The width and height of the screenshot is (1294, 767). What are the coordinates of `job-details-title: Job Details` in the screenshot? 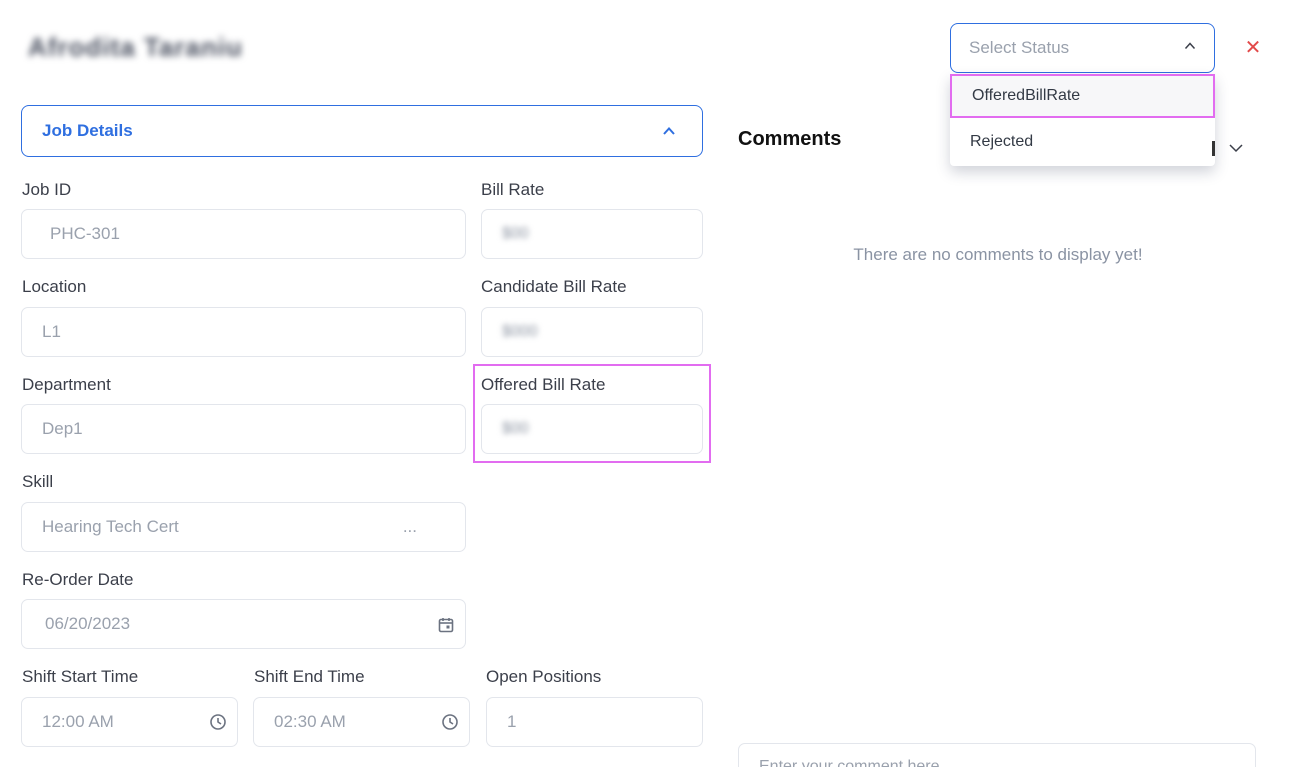 It's located at (87, 130).